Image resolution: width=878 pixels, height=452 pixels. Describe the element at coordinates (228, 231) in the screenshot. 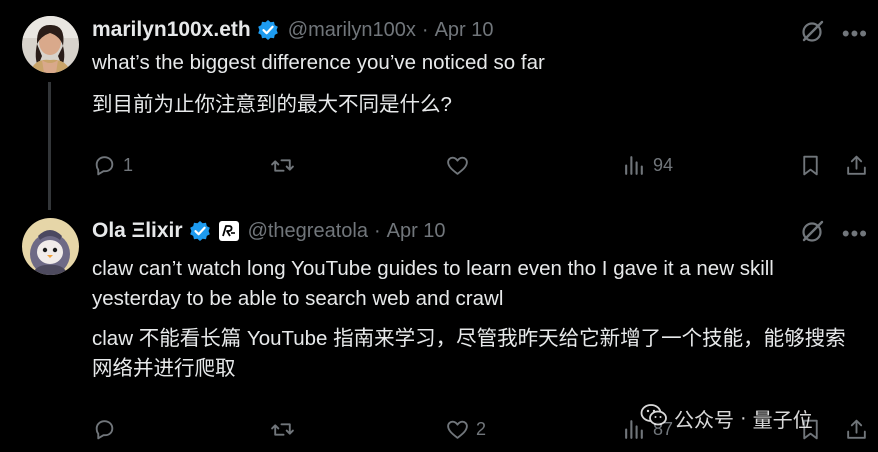

I see `affiliation-badge-icon` at that location.